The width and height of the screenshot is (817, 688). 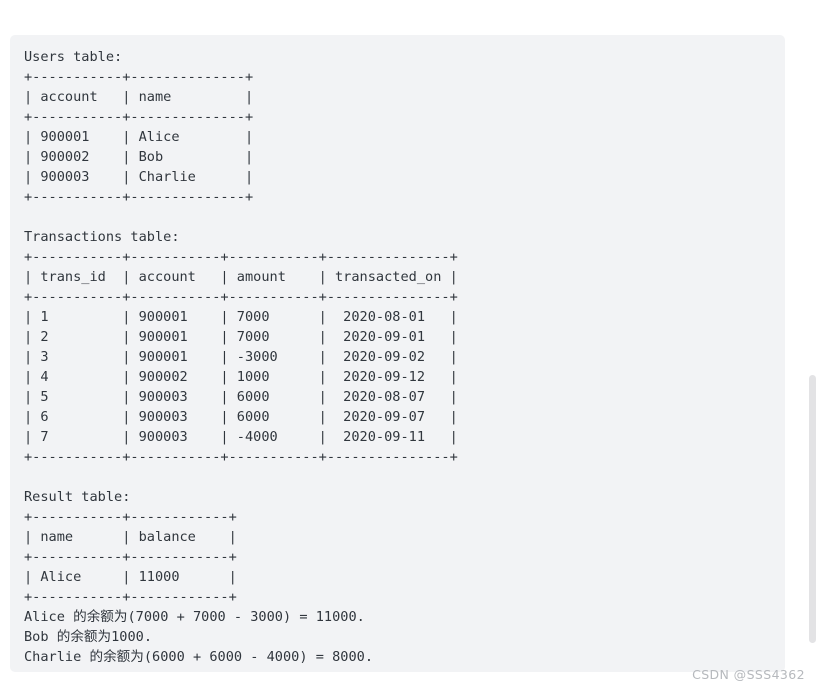 What do you see at coordinates (241, 337) in the screenshot?
I see `code-line: | 2 | 900001 | 7000 | 2020-09-01 |` at bounding box center [241, 337].